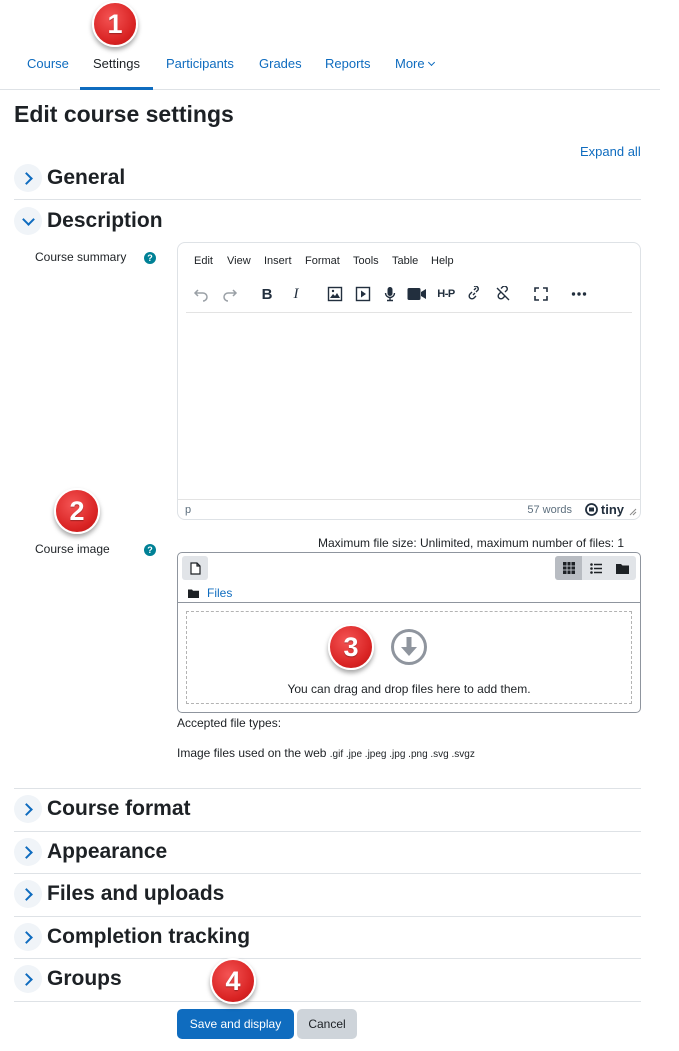 The image size is (679, 1051). Describe the element at coordinates (410, 63) in the screenshot. I see `tab-more-label: More` at that location.